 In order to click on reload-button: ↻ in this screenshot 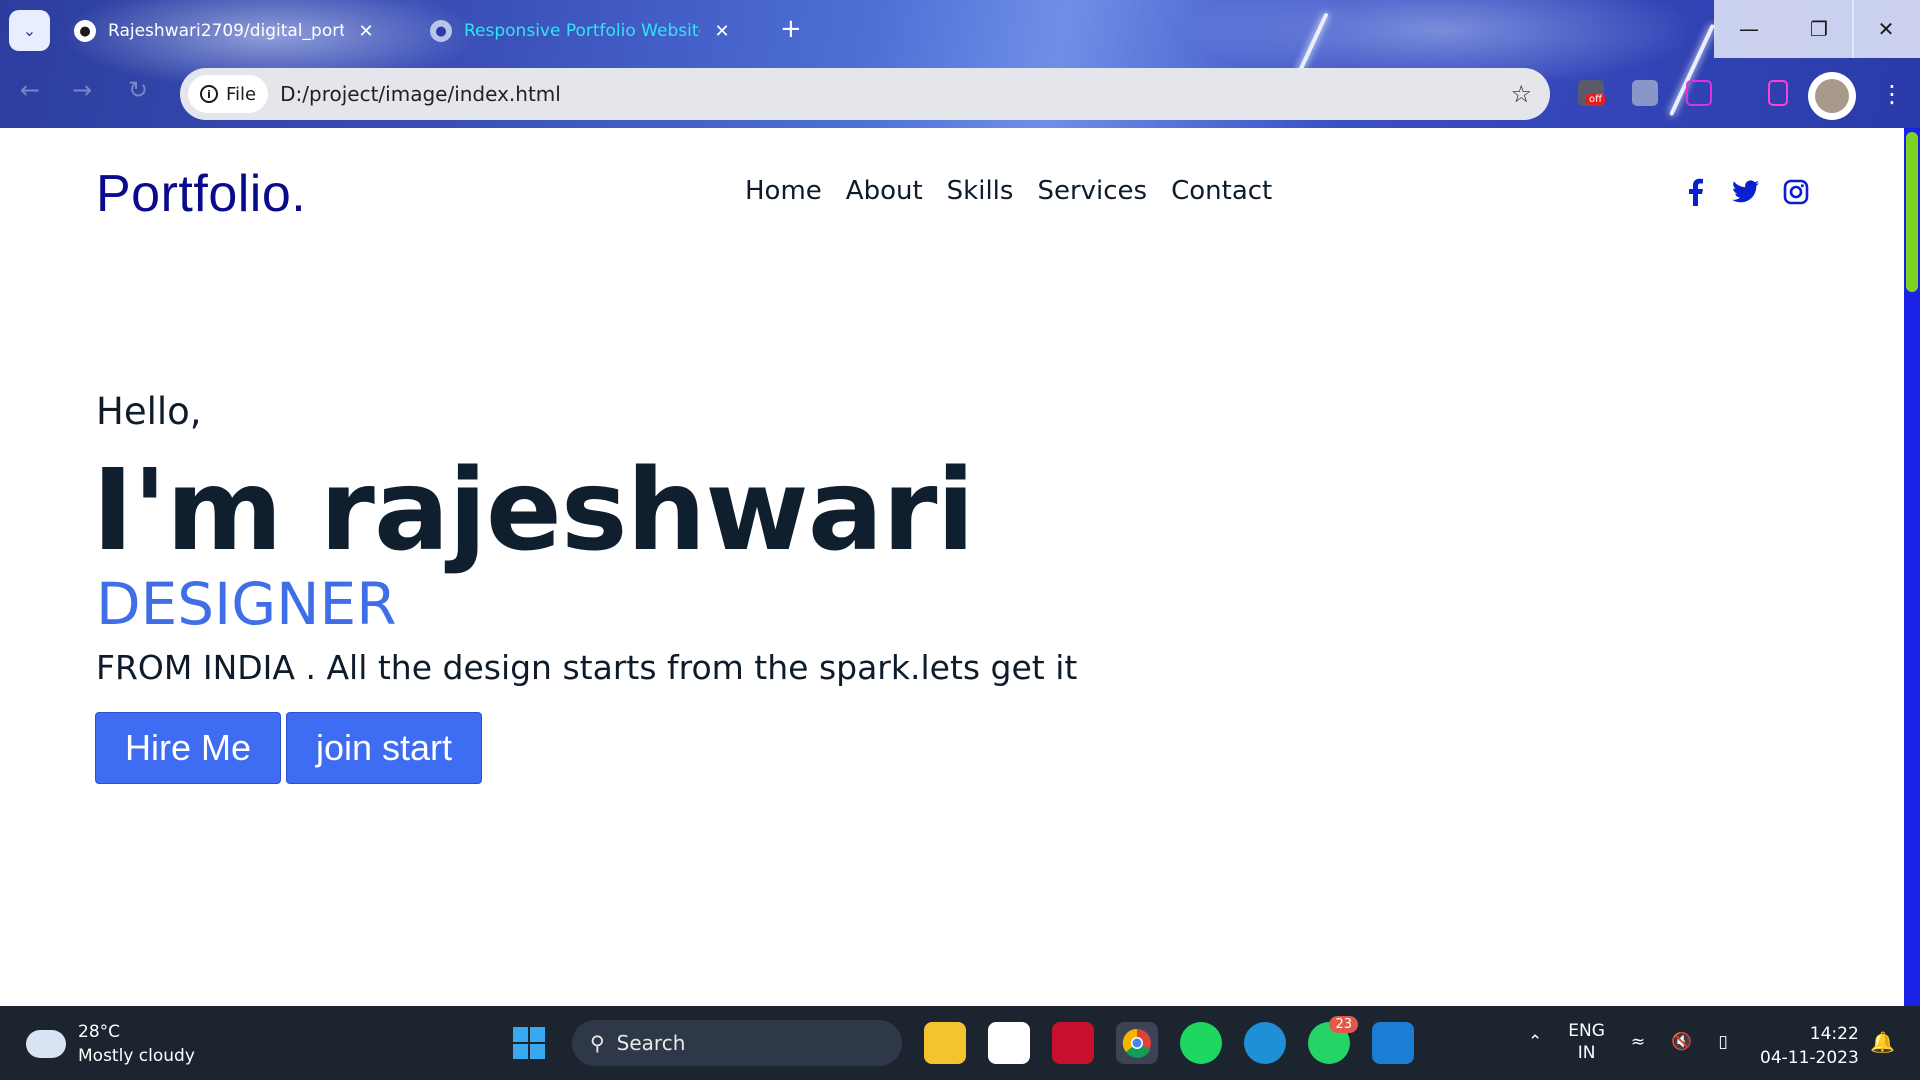, I will do `click(138, 90)`.